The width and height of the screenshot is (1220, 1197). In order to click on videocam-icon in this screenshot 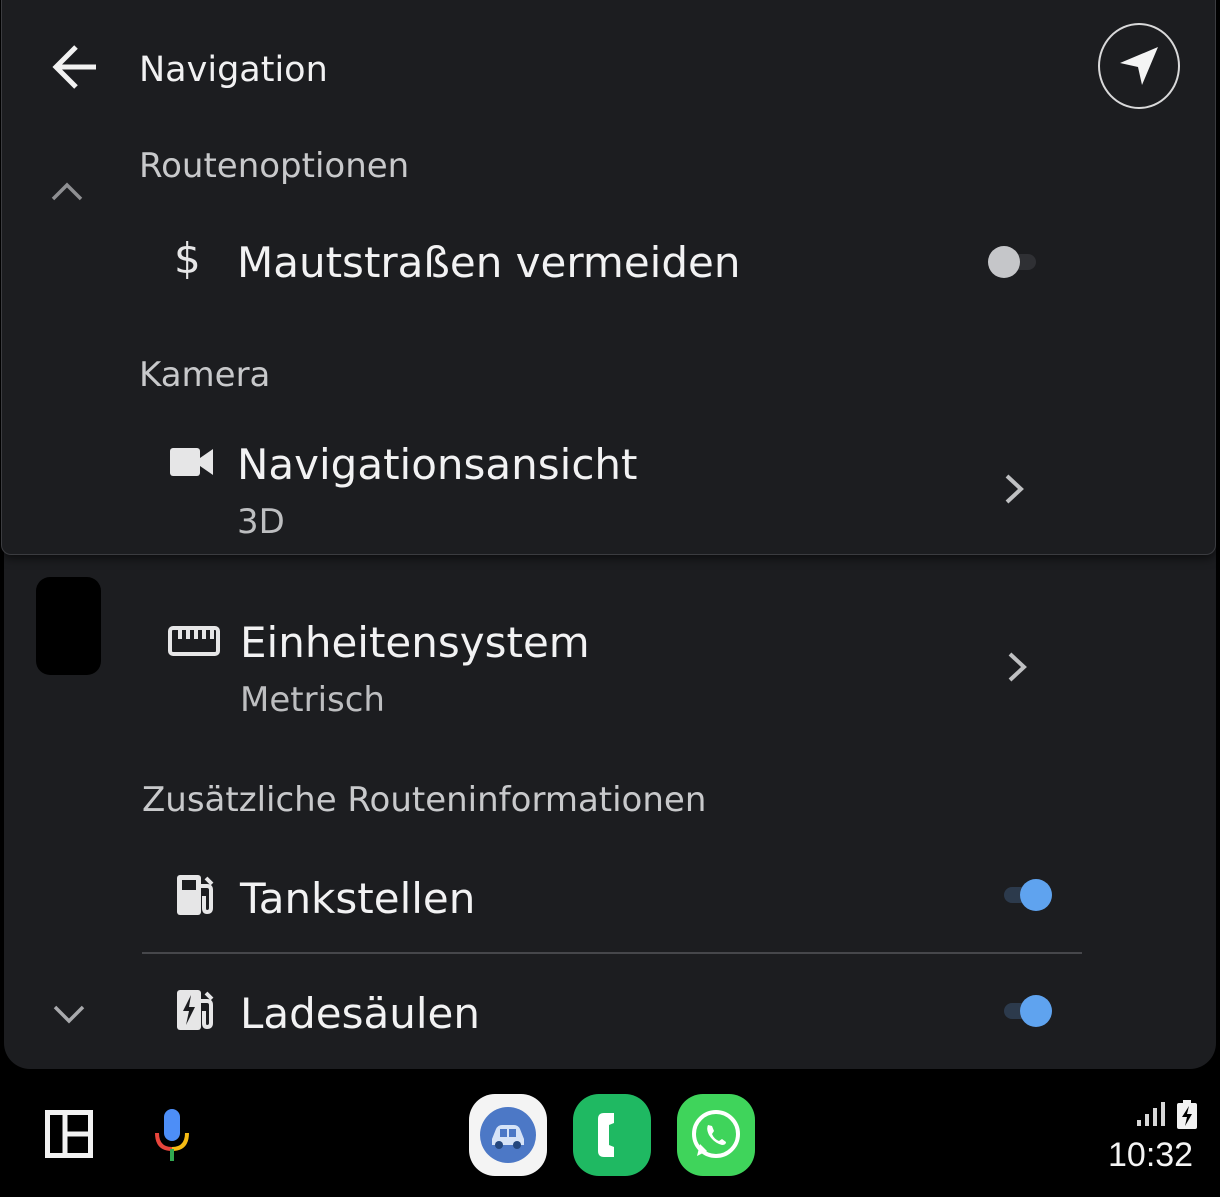, I will do `click(192, 462)`.